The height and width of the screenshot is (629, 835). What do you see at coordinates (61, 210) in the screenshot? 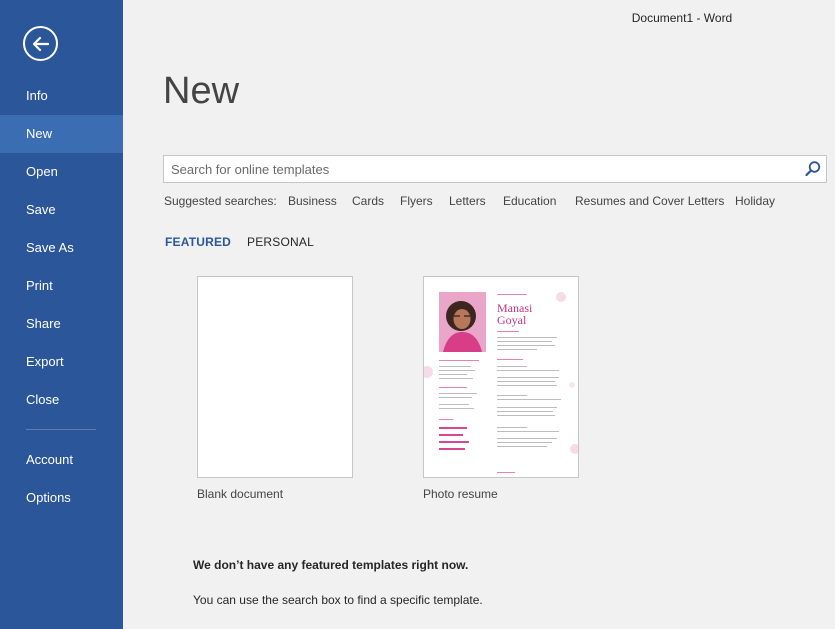
I see `sidebar-item-save: Save` at bounding box center [61, 210].